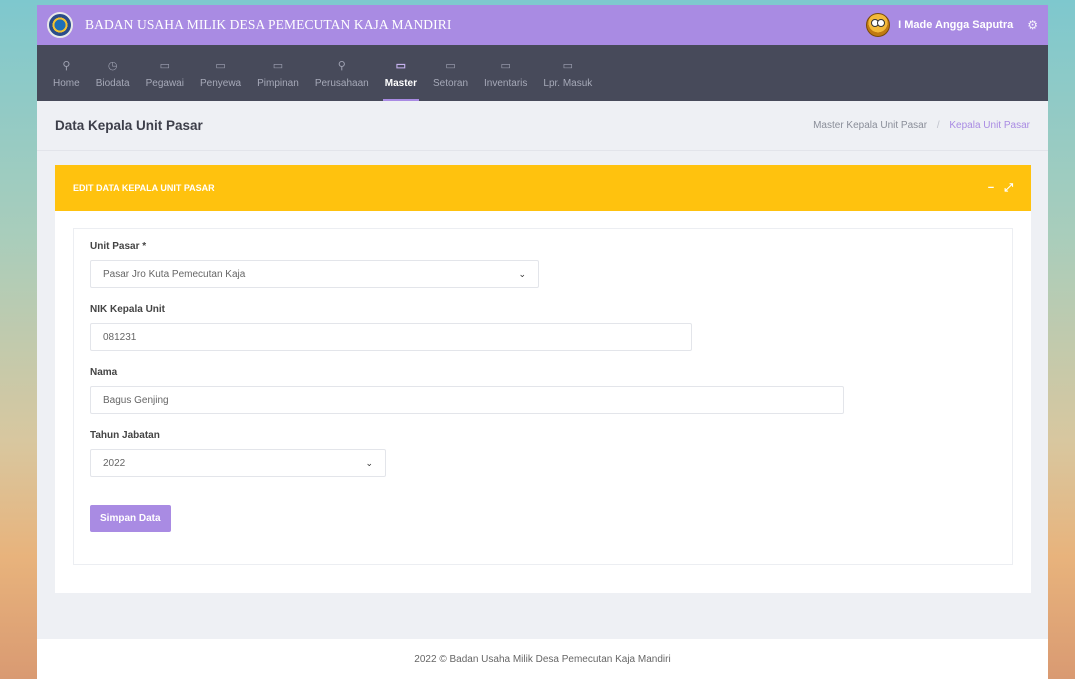 The height and width of the screenshot is (679, 1075). Describe the element at coordinates (165, 73) in the screenshot. I see `nav-item-pegawai: ▭ Pegawai` at that location.